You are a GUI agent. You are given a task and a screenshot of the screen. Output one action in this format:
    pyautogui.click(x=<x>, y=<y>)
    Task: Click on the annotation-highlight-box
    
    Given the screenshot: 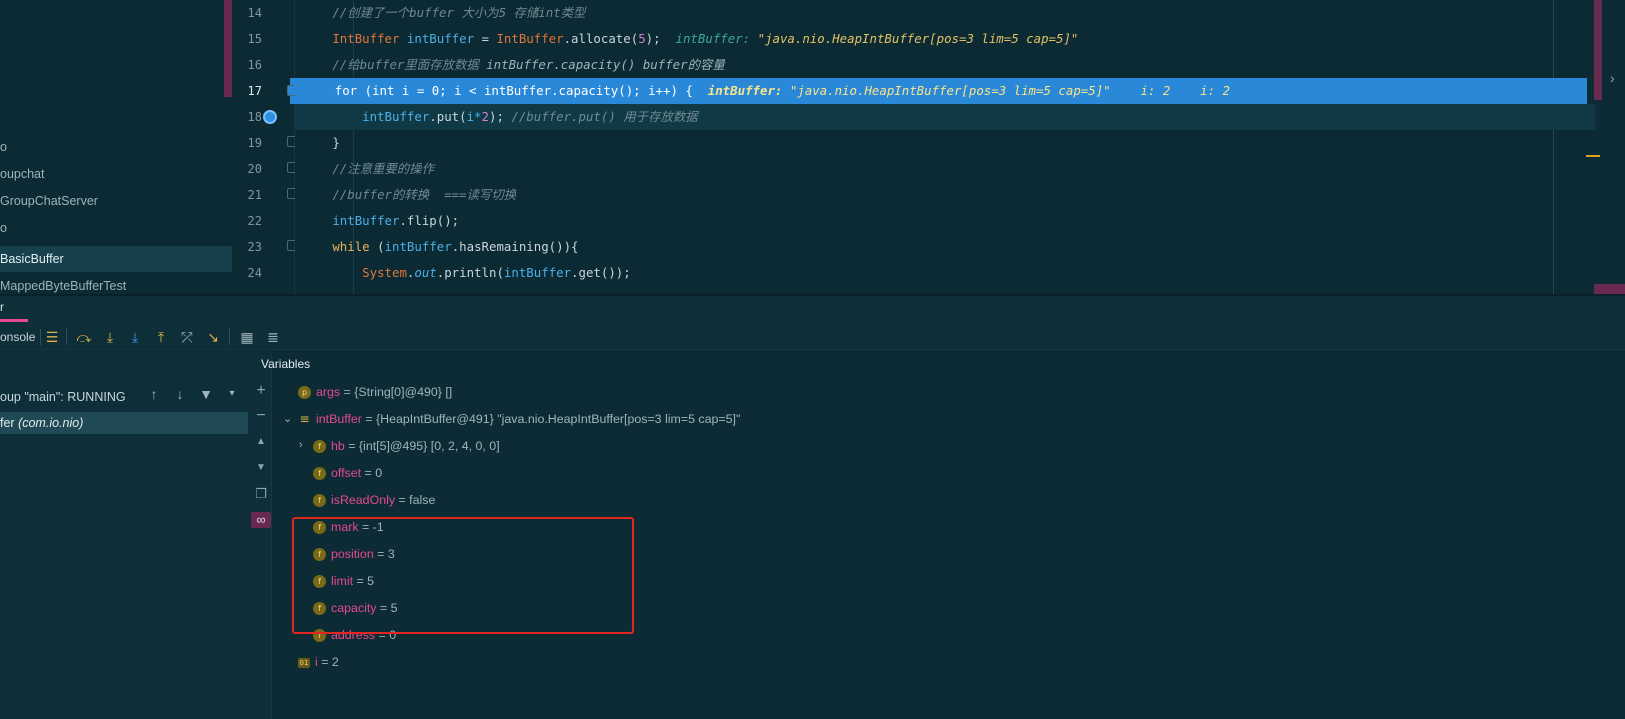 What is the action you would take?
    pyautogui.click(x=463, y=575)
    